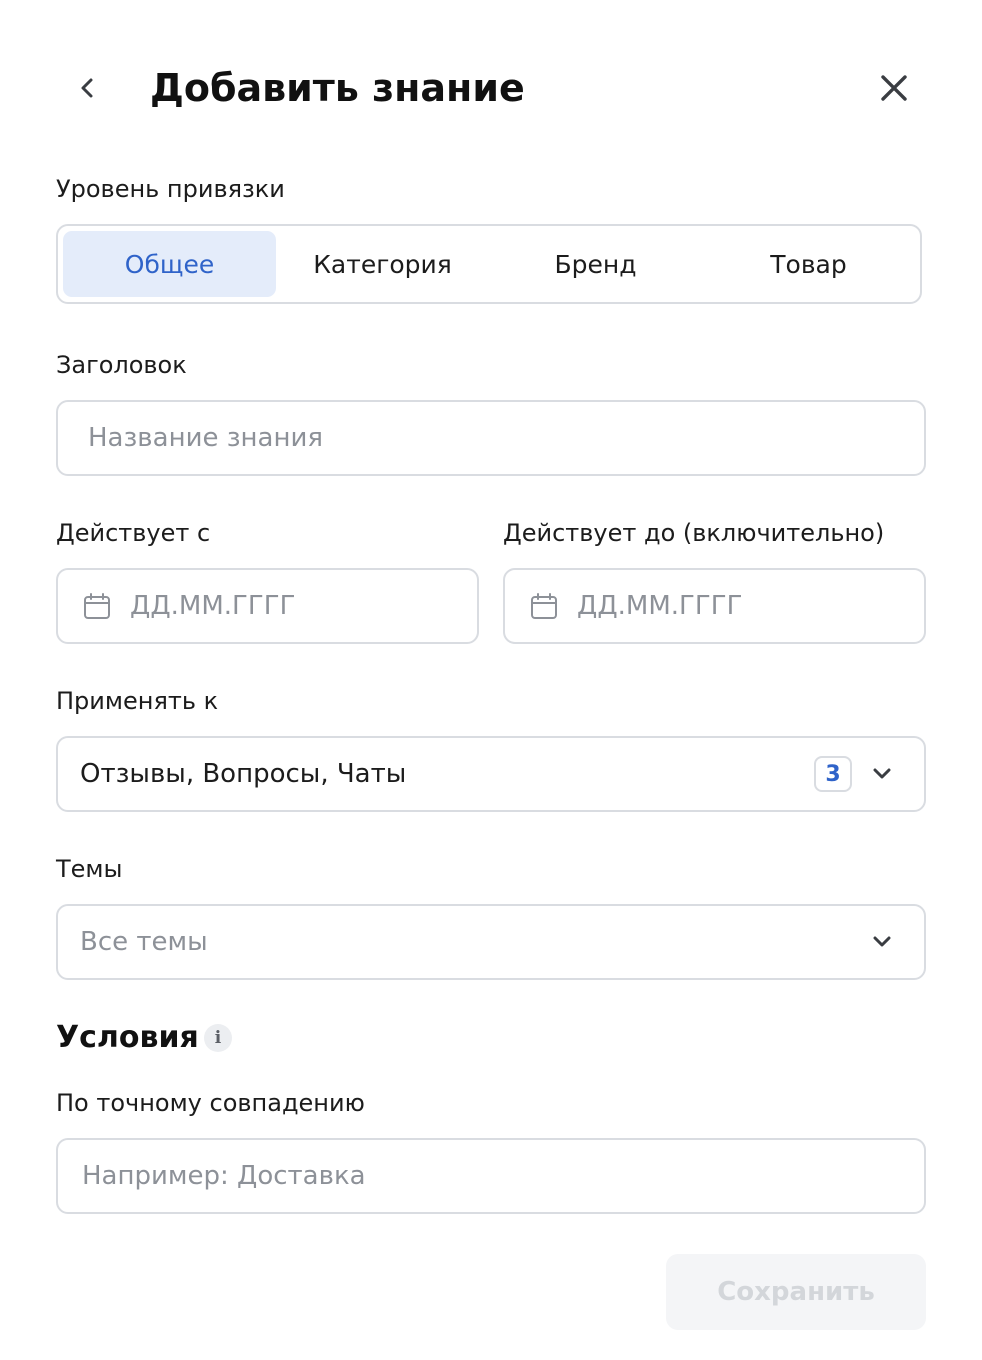  Describe the element at coordinates (491, 942) in the screenshot. I see `topics-select: Все темы` at that location.